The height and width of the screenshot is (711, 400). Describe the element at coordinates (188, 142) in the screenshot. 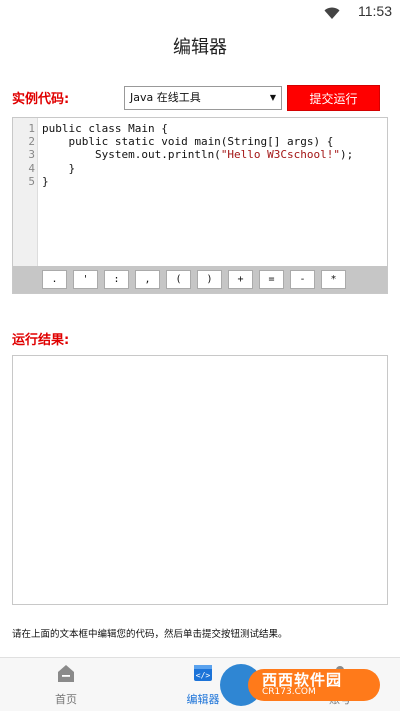

I see `code-line: public static void main(String[] args) {` at that location.